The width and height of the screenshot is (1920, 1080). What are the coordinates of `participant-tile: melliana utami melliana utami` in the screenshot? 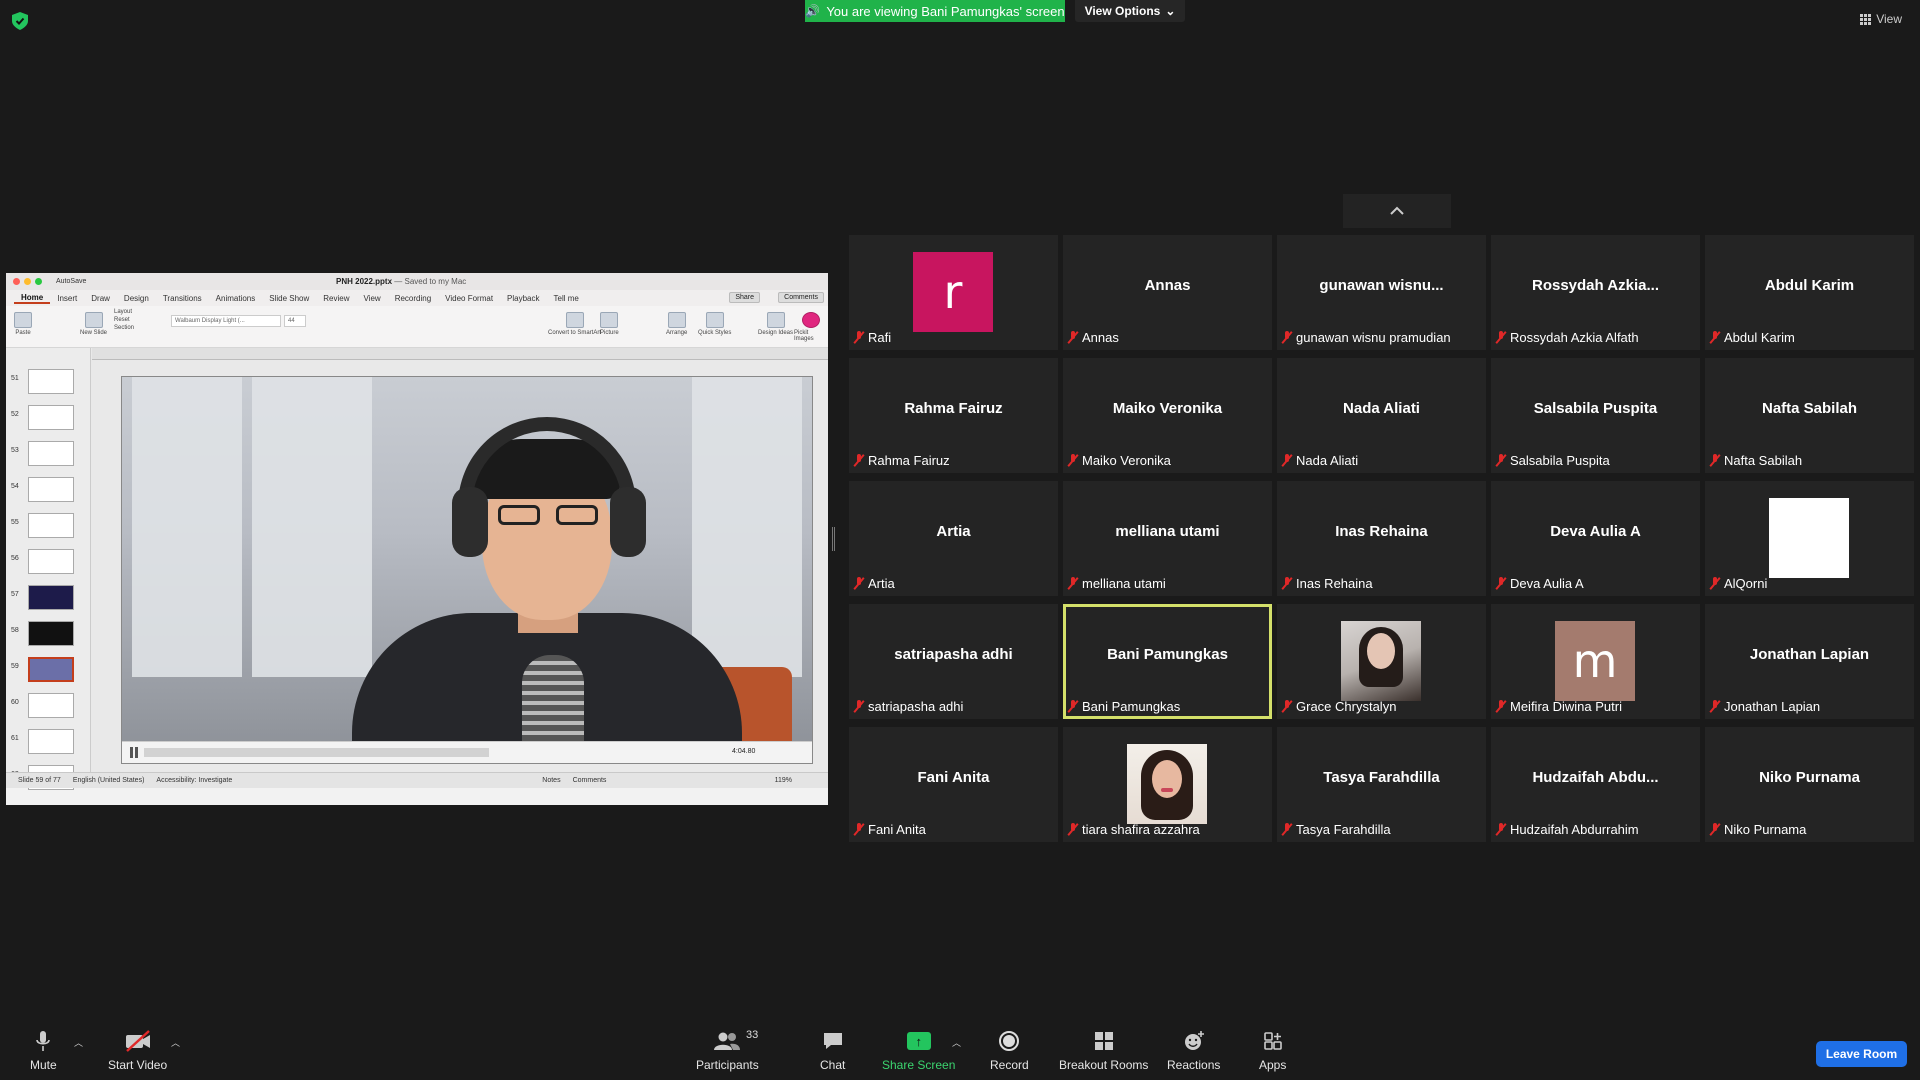 It's located at (1167, 538).